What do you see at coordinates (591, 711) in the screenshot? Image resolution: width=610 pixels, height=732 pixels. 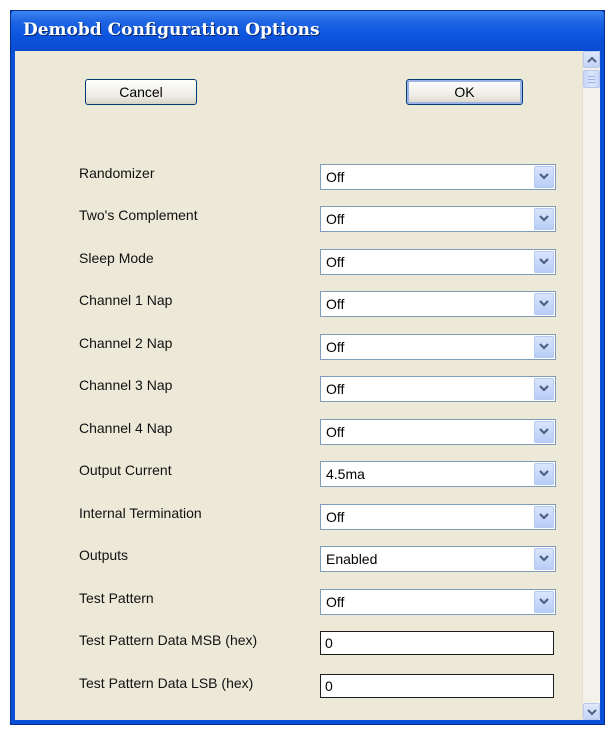 I see `arrow-down-icon` at bounding box center [591, 711].